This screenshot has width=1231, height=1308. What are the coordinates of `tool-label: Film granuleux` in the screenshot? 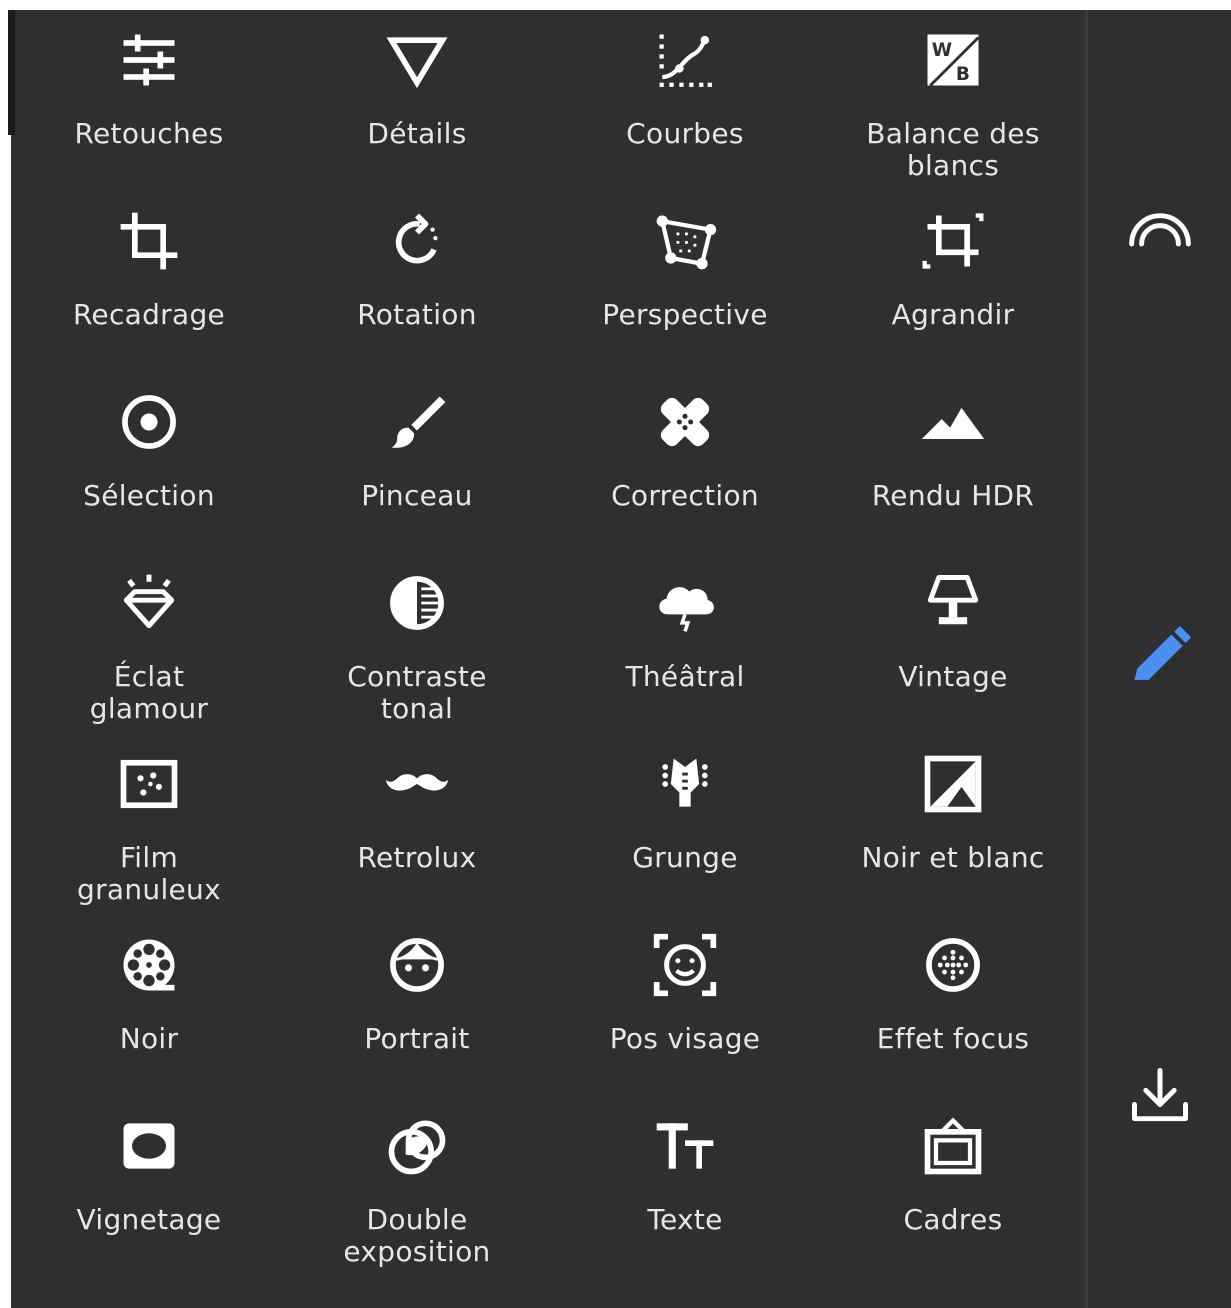 It's located at (149, 873).